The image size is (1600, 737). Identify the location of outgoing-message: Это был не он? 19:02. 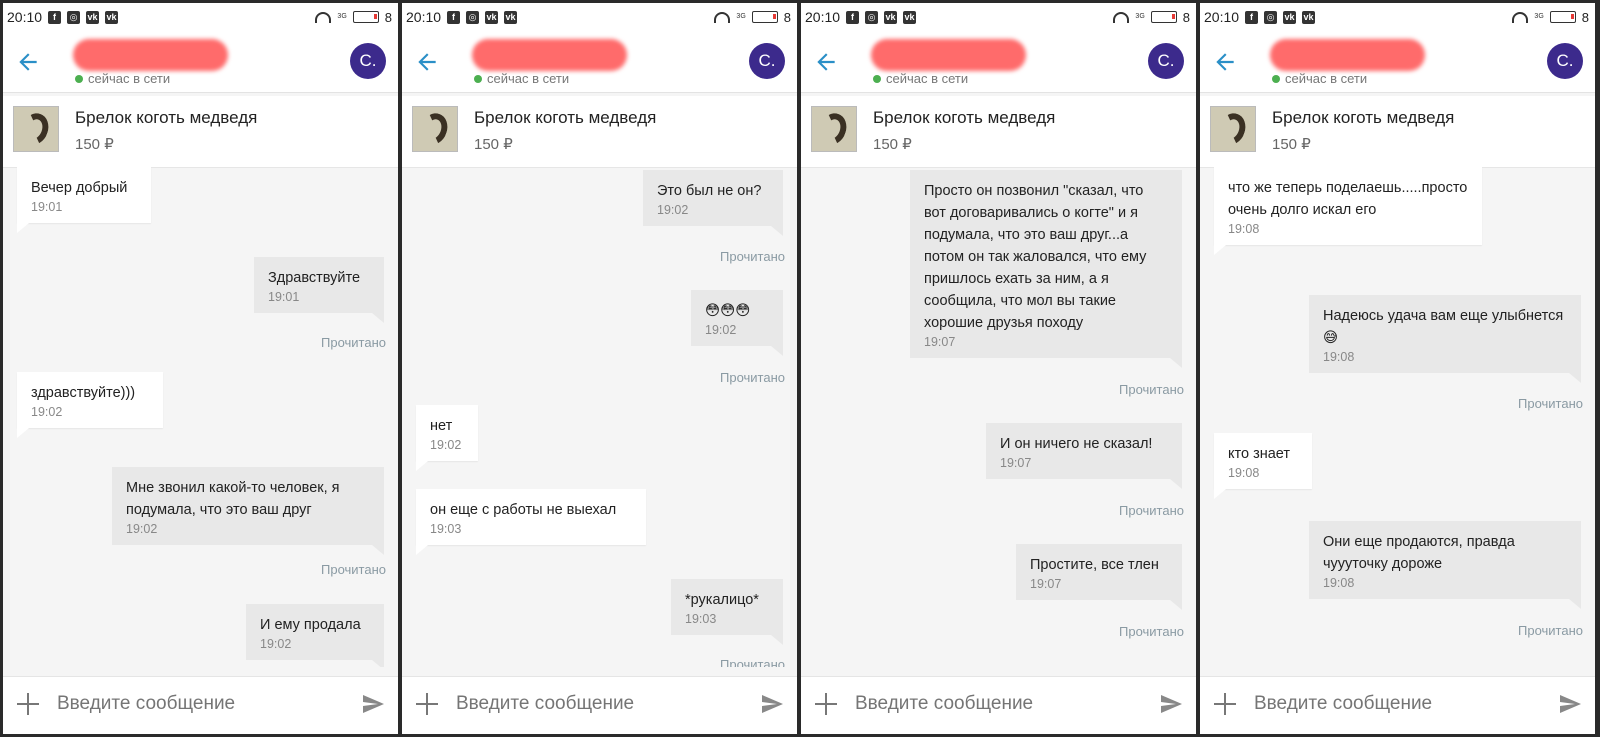
(713, 203).